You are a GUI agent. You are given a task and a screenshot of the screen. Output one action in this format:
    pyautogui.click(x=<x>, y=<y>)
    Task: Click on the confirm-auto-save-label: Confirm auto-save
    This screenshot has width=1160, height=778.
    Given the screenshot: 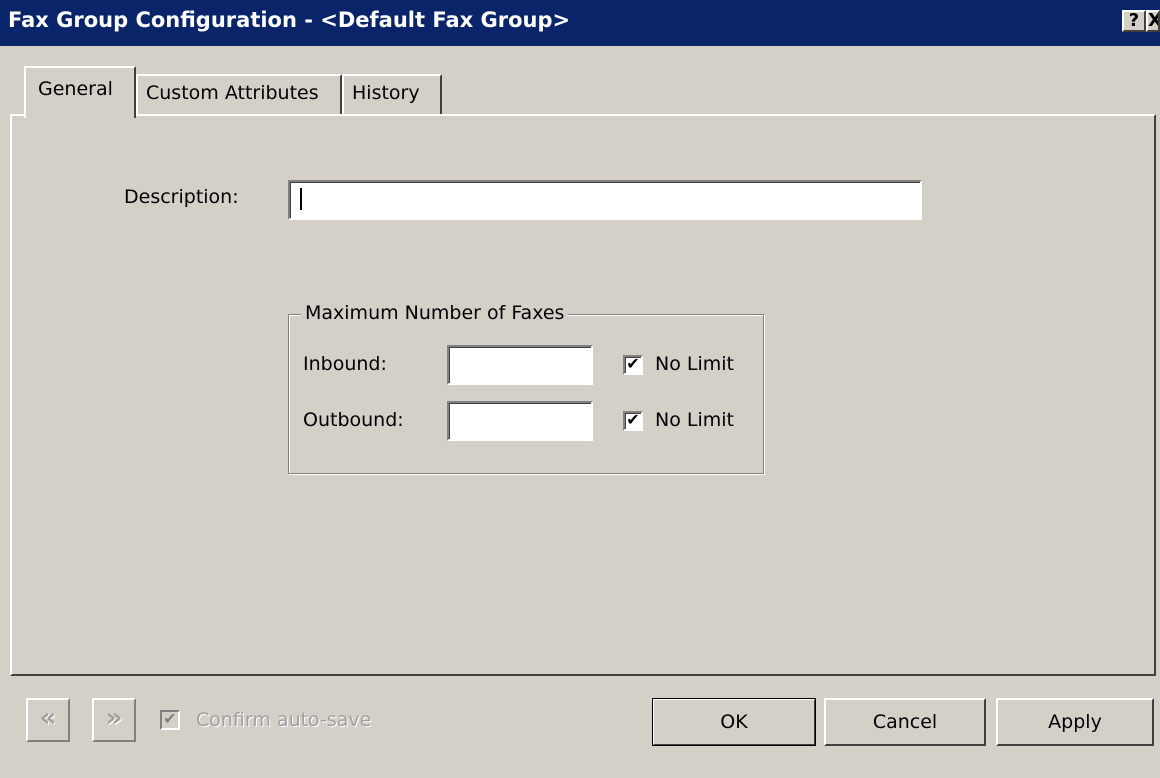 What is the action you would take?
    pyautogui.click(x=284, y=720)
    